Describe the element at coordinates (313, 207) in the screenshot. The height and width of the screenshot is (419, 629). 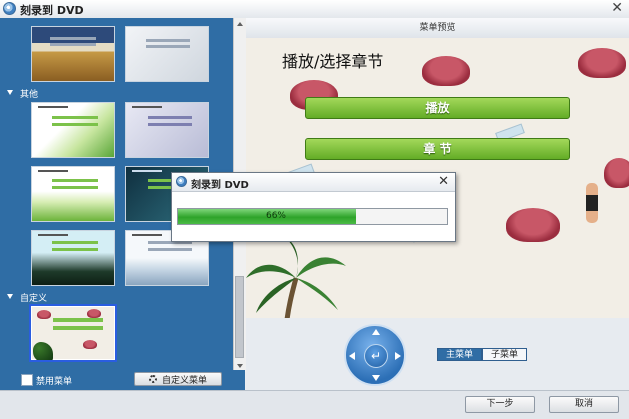
I see `burn-progress-dialog: 刻录到 DVD ✕ 66%` at that location.